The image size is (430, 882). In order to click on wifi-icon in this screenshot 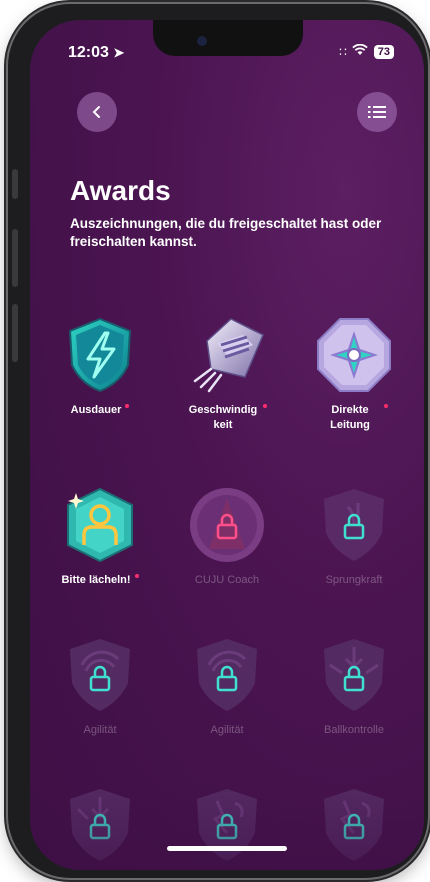, I will do `click(360, 51)`.